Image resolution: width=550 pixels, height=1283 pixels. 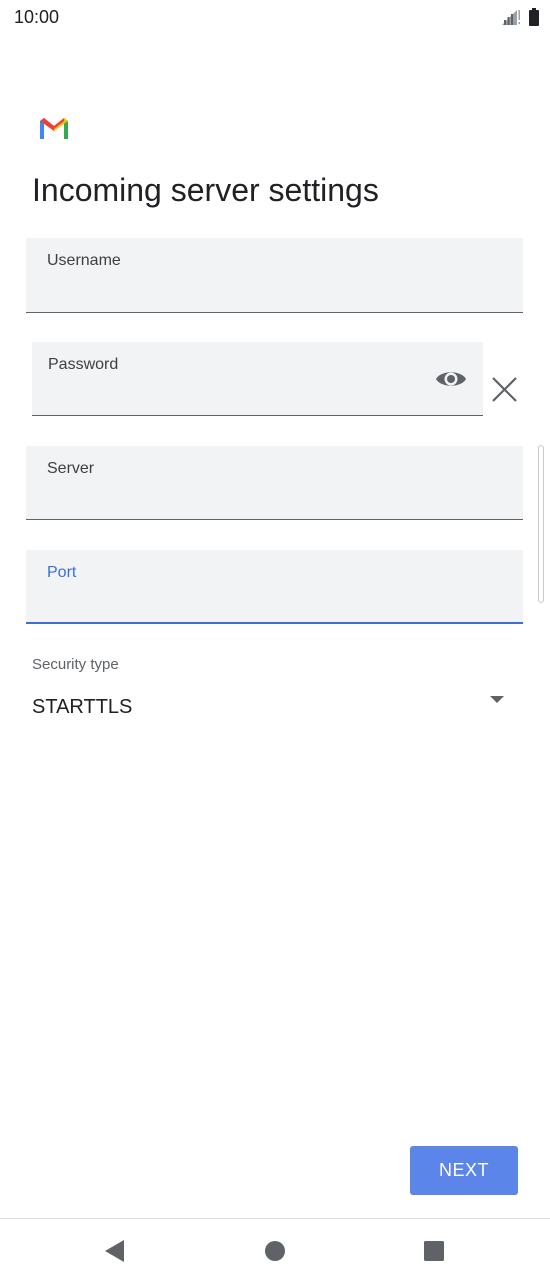 What do you see at coordinates (274, 275) in the screenshot?
I see `username-field: Username` at bounding box center [274, 275].